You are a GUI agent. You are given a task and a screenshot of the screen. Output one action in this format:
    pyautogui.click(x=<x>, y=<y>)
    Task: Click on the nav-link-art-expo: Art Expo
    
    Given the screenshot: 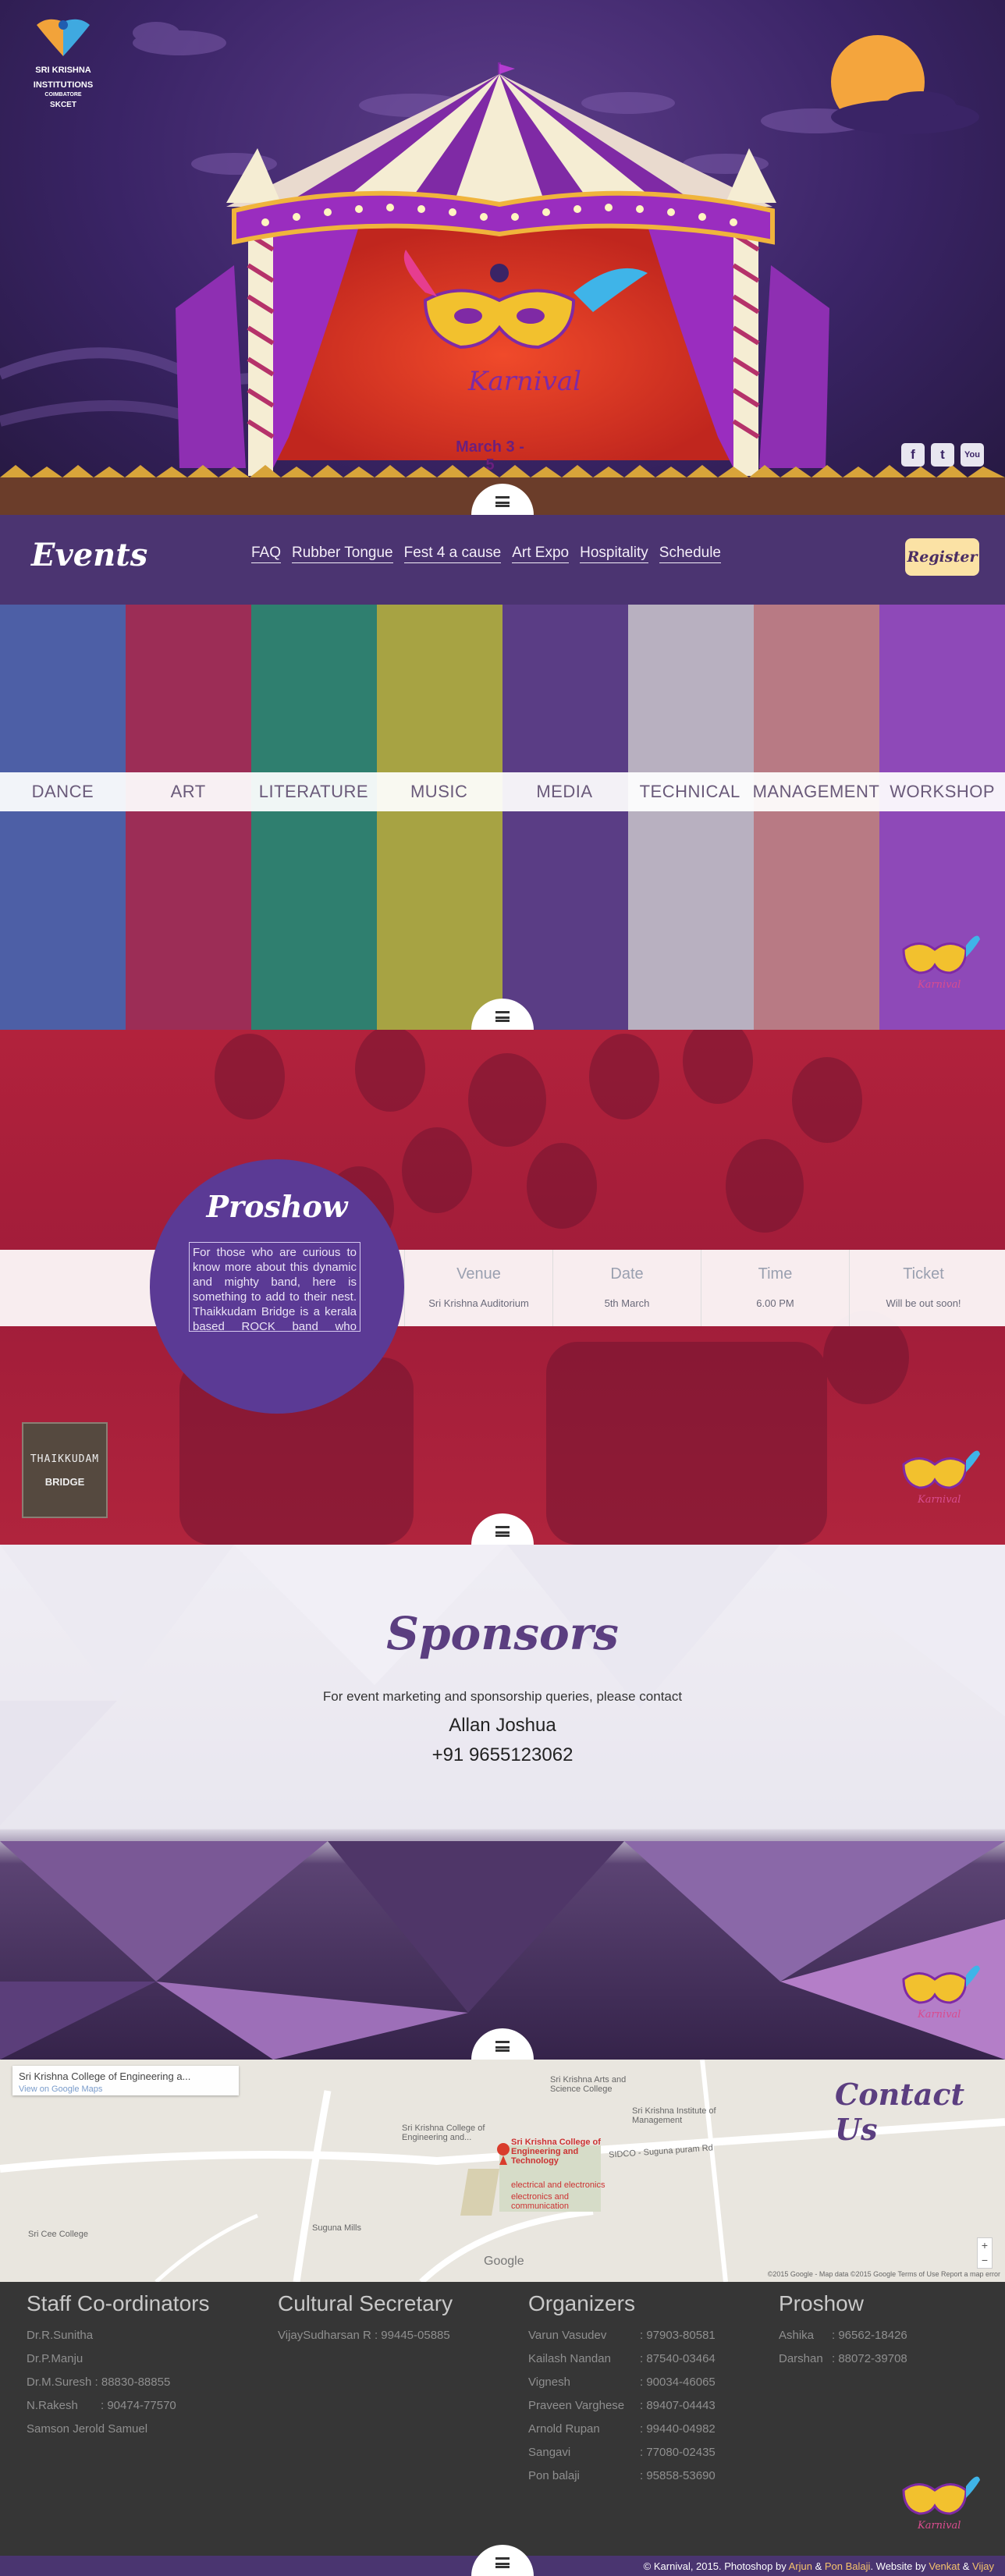 What is the action you would take?
    pyautogui.click(x=541, y=554)
    